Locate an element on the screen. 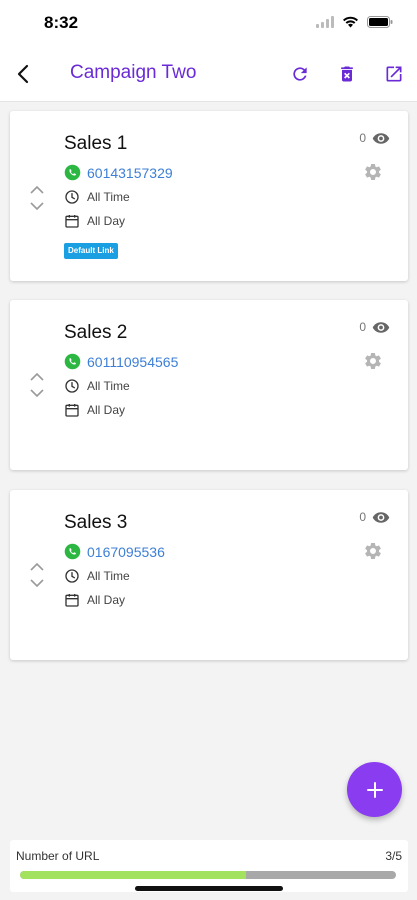  phone-row: 601110954565 is located at coordinates (121, 361).